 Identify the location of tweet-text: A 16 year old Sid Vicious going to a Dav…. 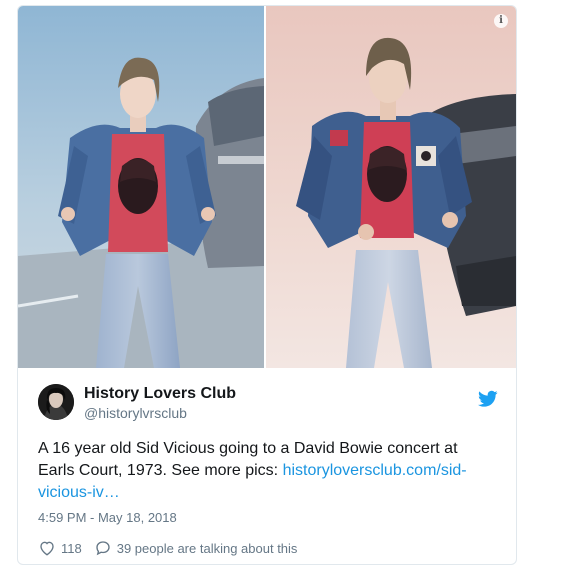
(268, 471).